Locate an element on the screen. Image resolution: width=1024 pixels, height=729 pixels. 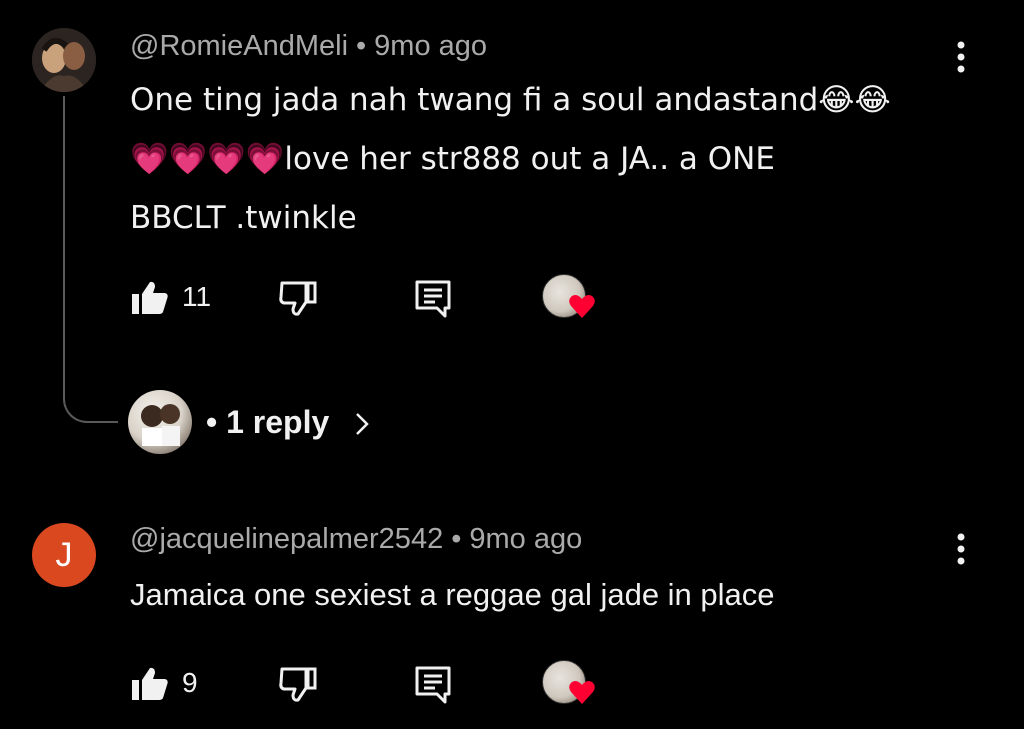
like-count: 9 is located at coordinates (190, 682).